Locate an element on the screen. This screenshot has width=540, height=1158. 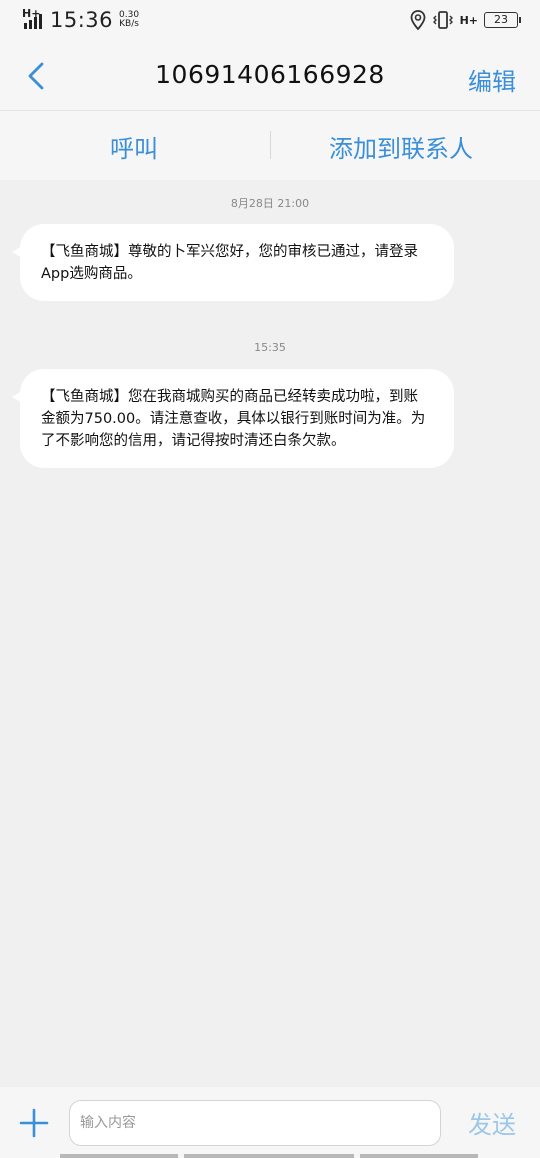
message-line: 【飞鱼商城】尊敬的卜军兴您好，您的审核已通过，请登录 is located at coordinates (229, 252).